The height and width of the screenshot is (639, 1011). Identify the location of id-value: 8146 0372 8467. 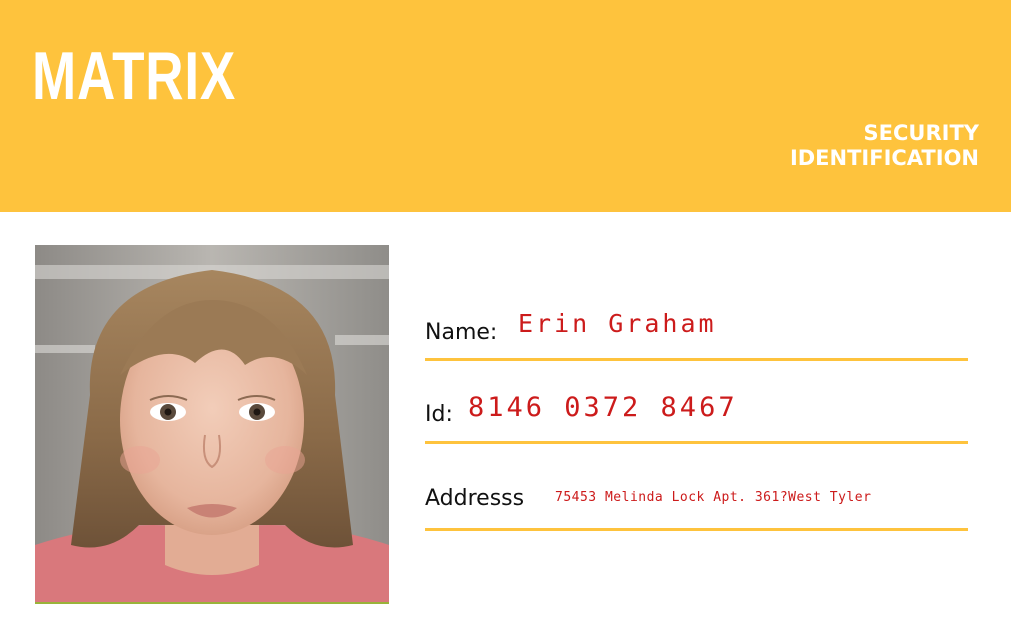
(603, 407).